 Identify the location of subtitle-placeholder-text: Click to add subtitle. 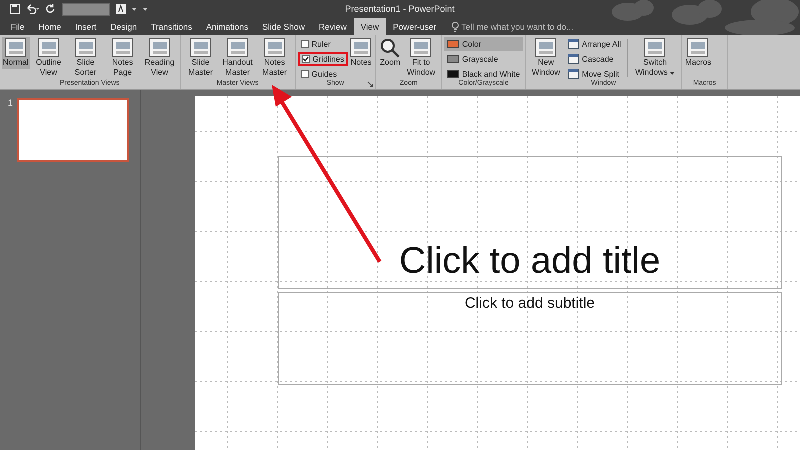
(530, 303).